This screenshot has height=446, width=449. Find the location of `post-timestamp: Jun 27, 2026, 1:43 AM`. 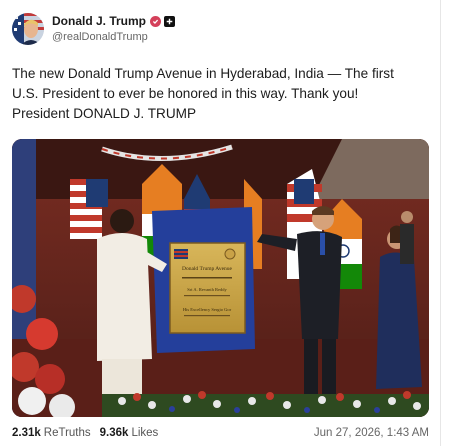

post-timestamp: Jun 27, 2026, 1:43 AM is located at coordinates (371, 433).